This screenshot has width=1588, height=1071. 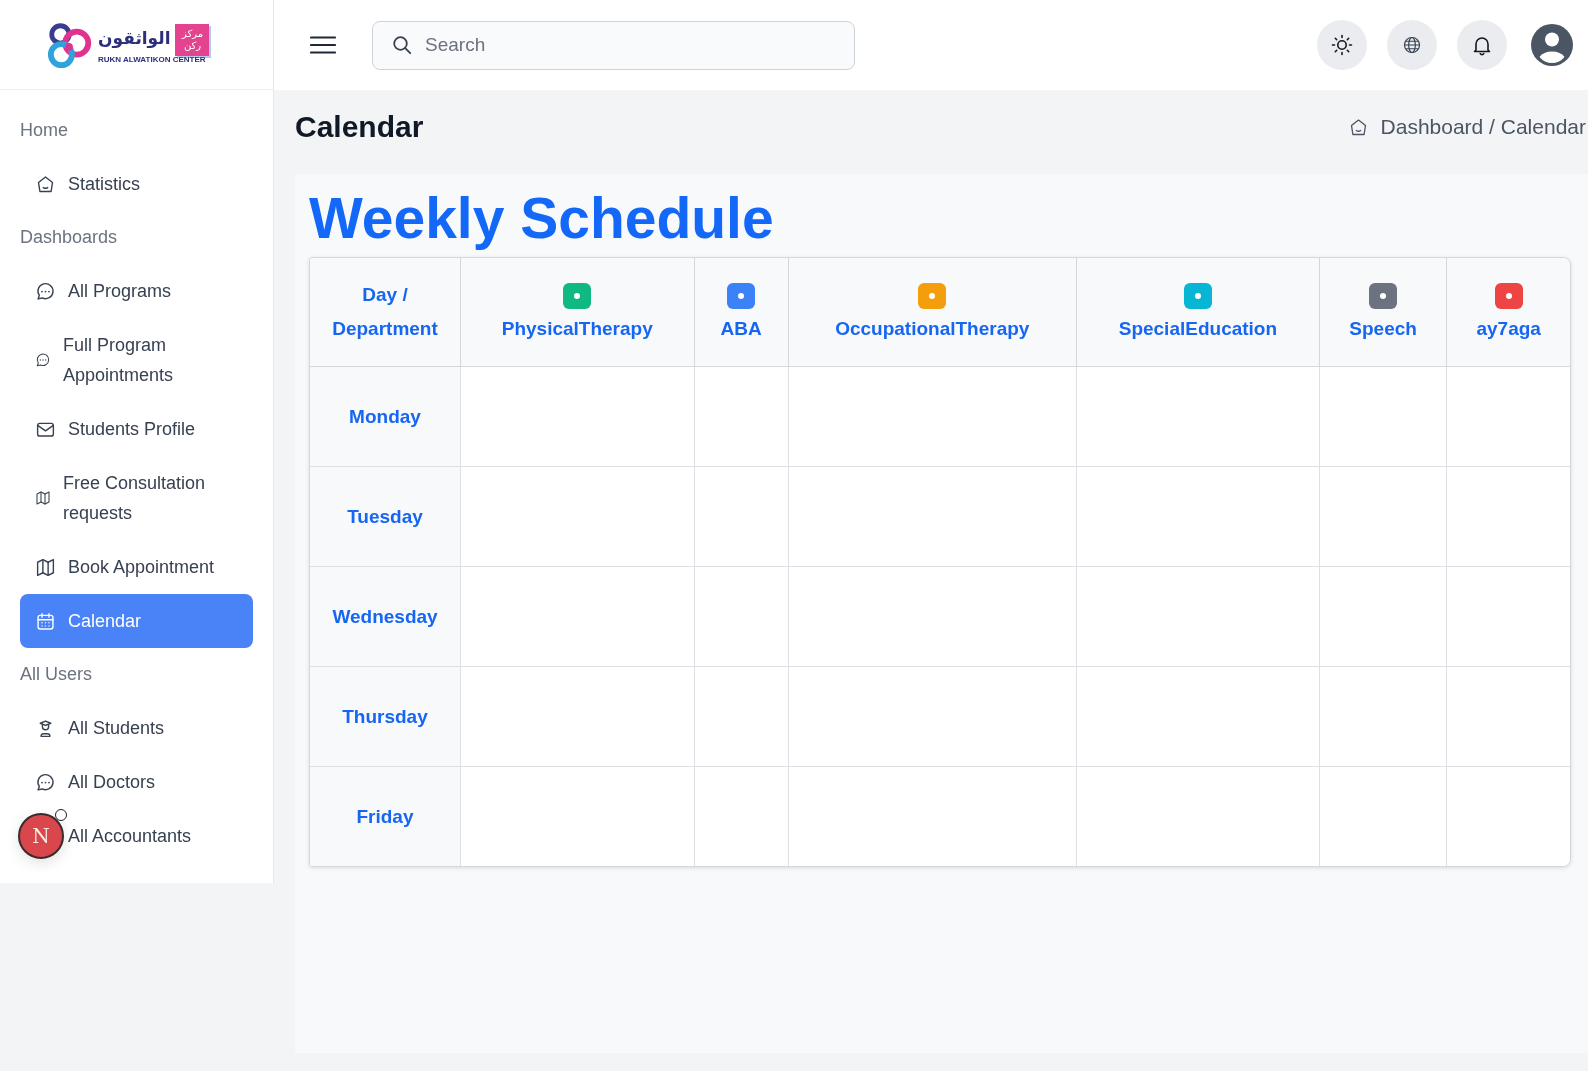 What do you see at coordinates (136, 429) in the screenshot?
I see `sidebar-item: Students Profile` at bounding box center [136, 429].